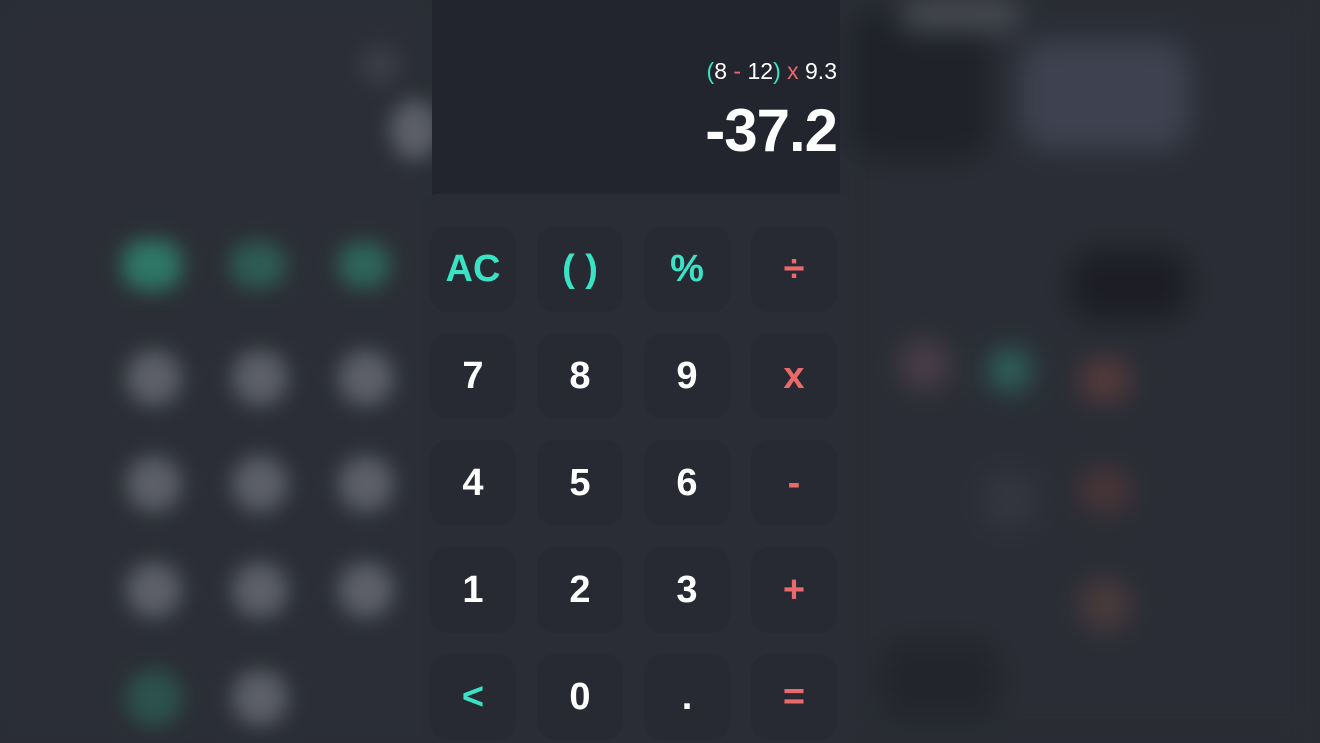  I want to click on digit-0-button: 0, so click(580, 697).